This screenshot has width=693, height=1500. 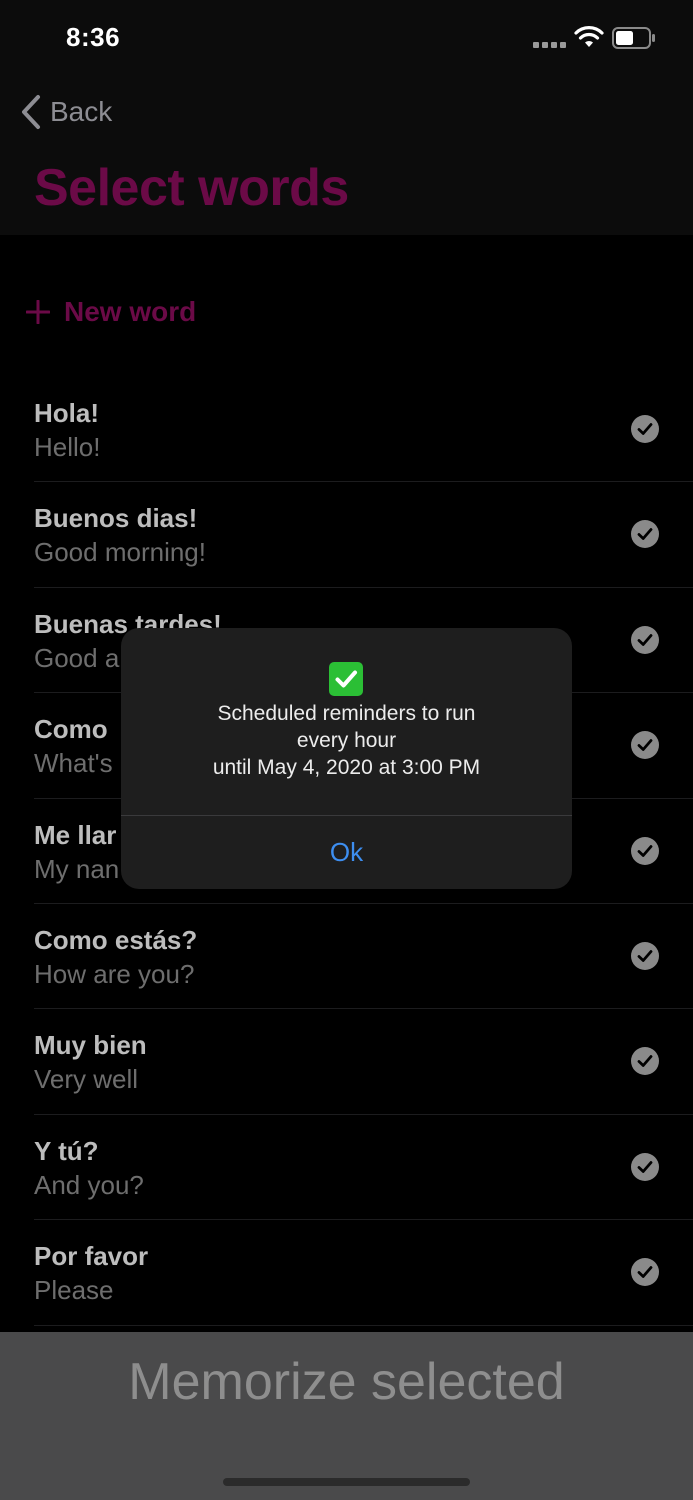 What do you see at coordinates (77, 868) in the screenshot?
I see `translation-text: My nan` at bounding box center [77, 868].